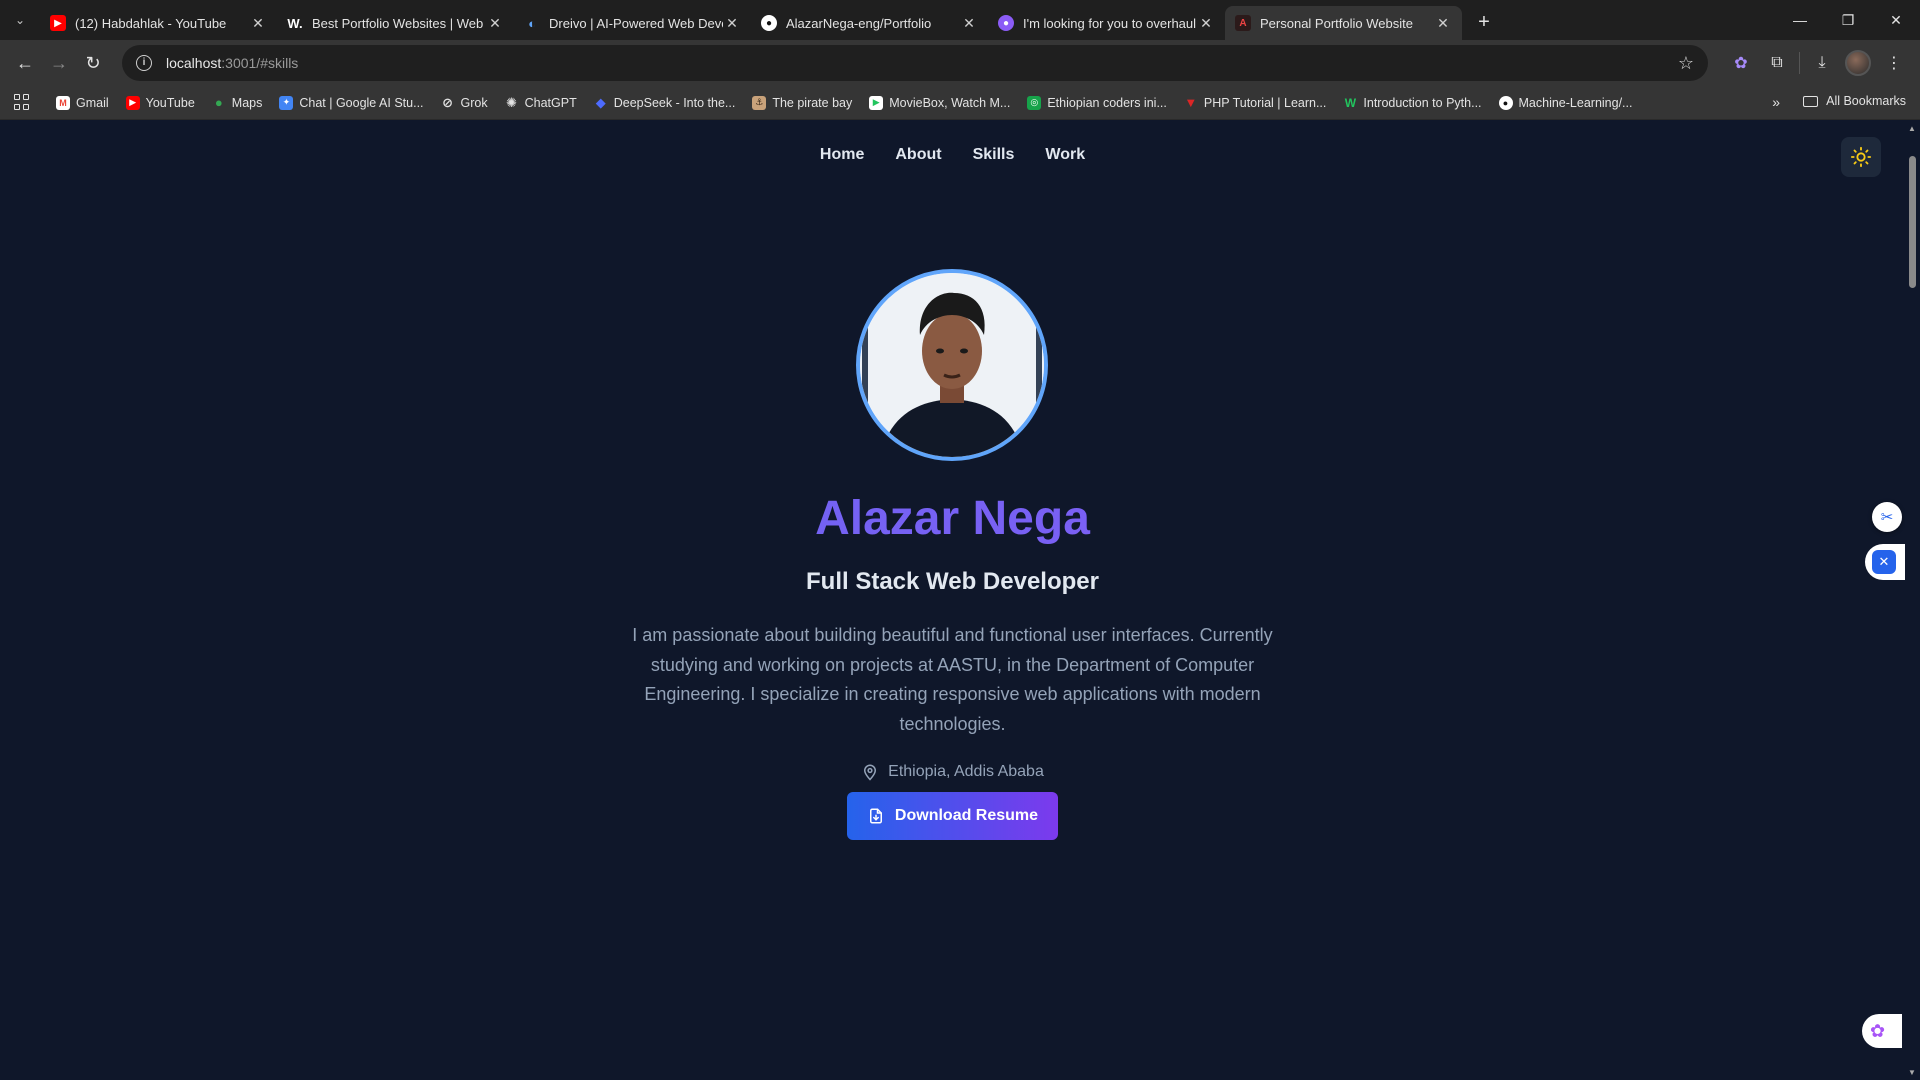 This screenshot has width=1920, height=1080. I want to click on page-scrollbar: ▲ ▼, so click(1912, 600).